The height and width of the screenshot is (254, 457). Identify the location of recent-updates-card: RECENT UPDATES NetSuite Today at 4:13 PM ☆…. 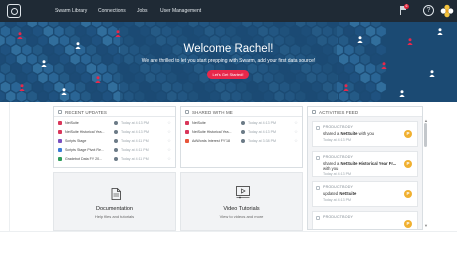
(114, 137).